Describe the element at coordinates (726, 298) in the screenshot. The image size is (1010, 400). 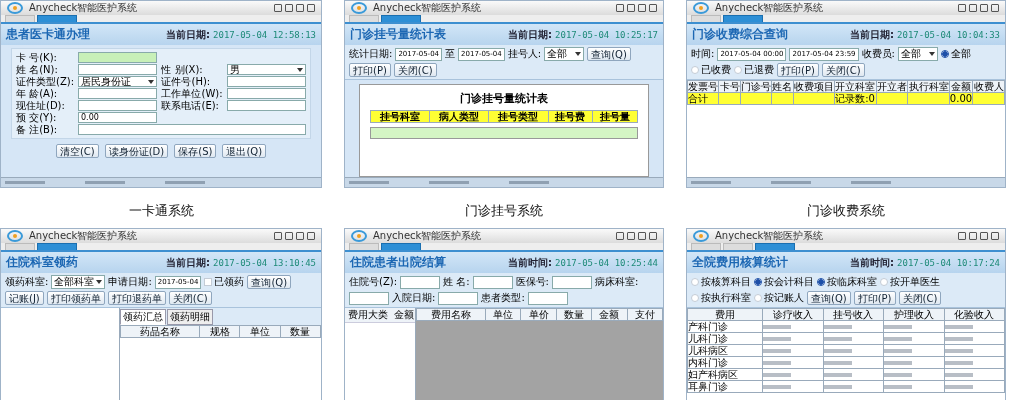
I see `radio-label: 按执行科室` at that location.